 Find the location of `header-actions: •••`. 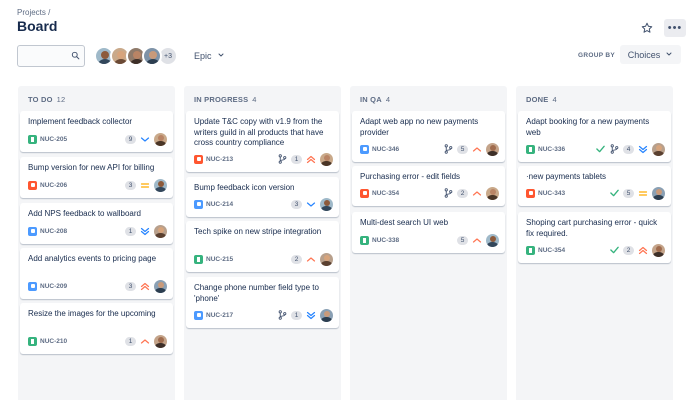

header-actions: ••• is located at coordinates (662, 28).